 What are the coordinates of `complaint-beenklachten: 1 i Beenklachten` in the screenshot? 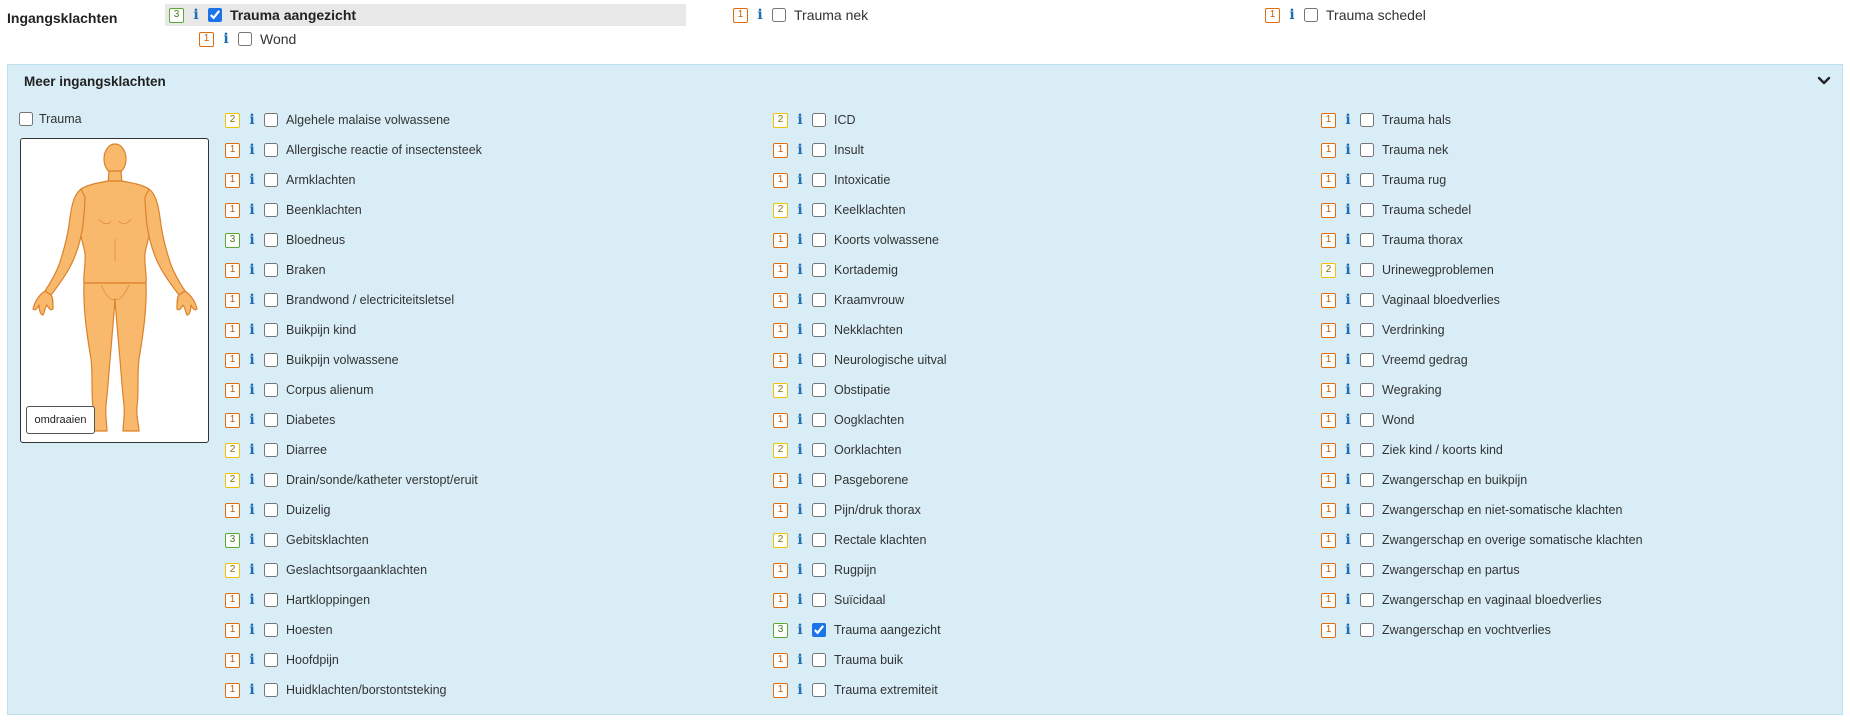 It's located at (353, 210).